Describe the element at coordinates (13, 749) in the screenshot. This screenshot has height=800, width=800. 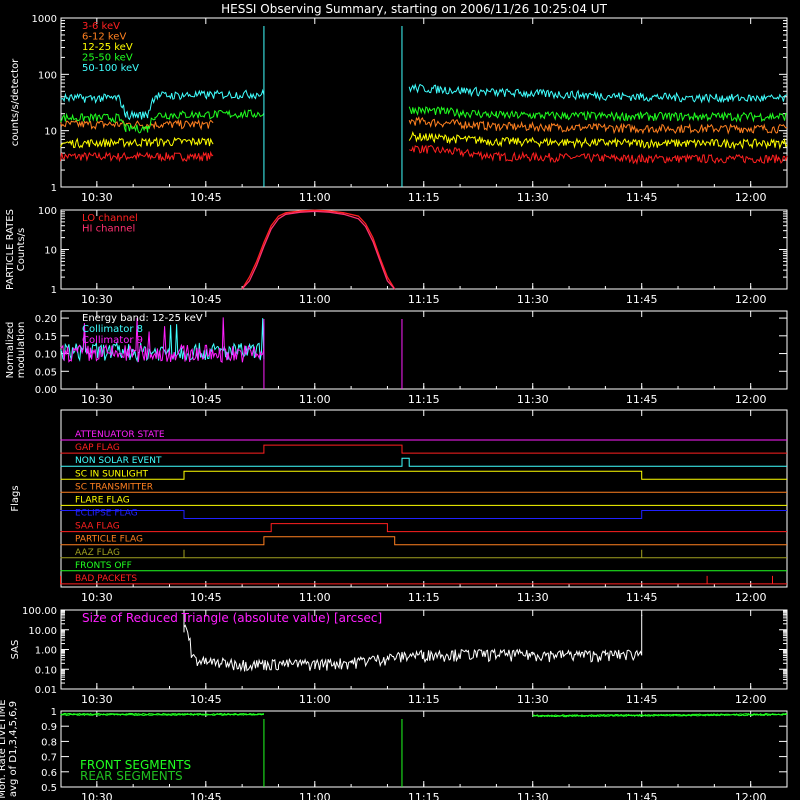
I see `y-axis-label-line: avg of D1,3,4,5,6,9` at that location.